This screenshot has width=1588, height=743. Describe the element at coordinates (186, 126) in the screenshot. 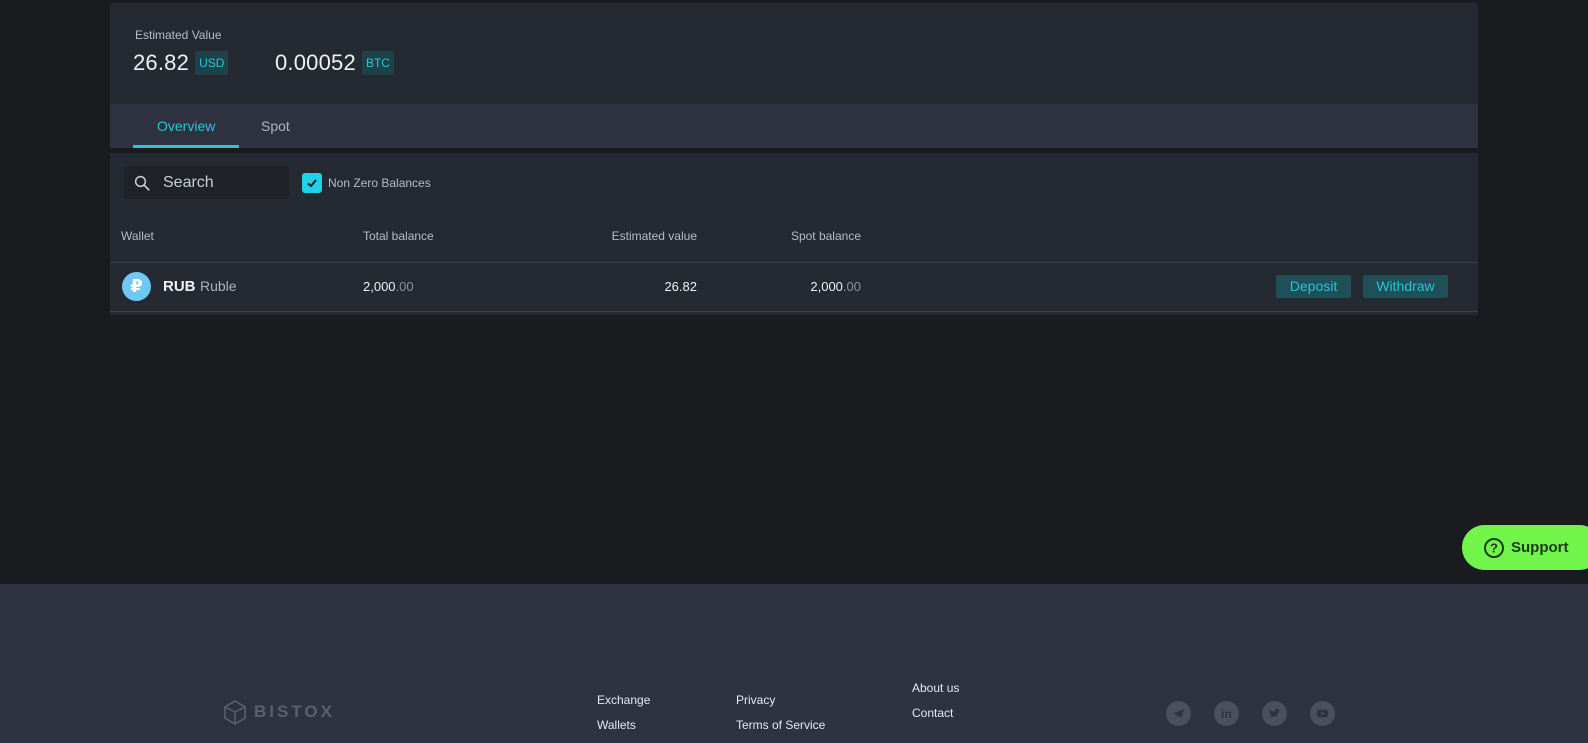

I see `tab-overview: Overview` at that location.